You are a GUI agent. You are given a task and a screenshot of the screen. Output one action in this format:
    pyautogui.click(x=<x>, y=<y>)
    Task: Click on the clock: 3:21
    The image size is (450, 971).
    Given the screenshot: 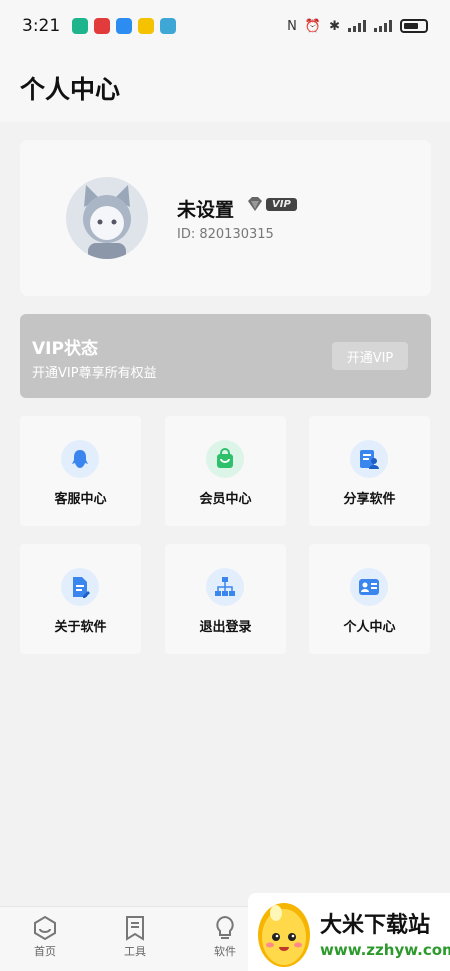 What is the action you would take?
    pyautogui.click(x=41, y=26)
    